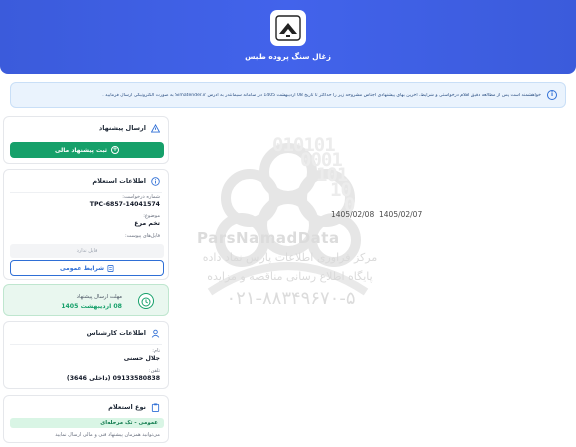  Describe the element at coordinates (290, 276) in the screenshot. I see `watermark-line-2: پایگاه اطلاع رسانی مناقصه و مزایده` at that location.